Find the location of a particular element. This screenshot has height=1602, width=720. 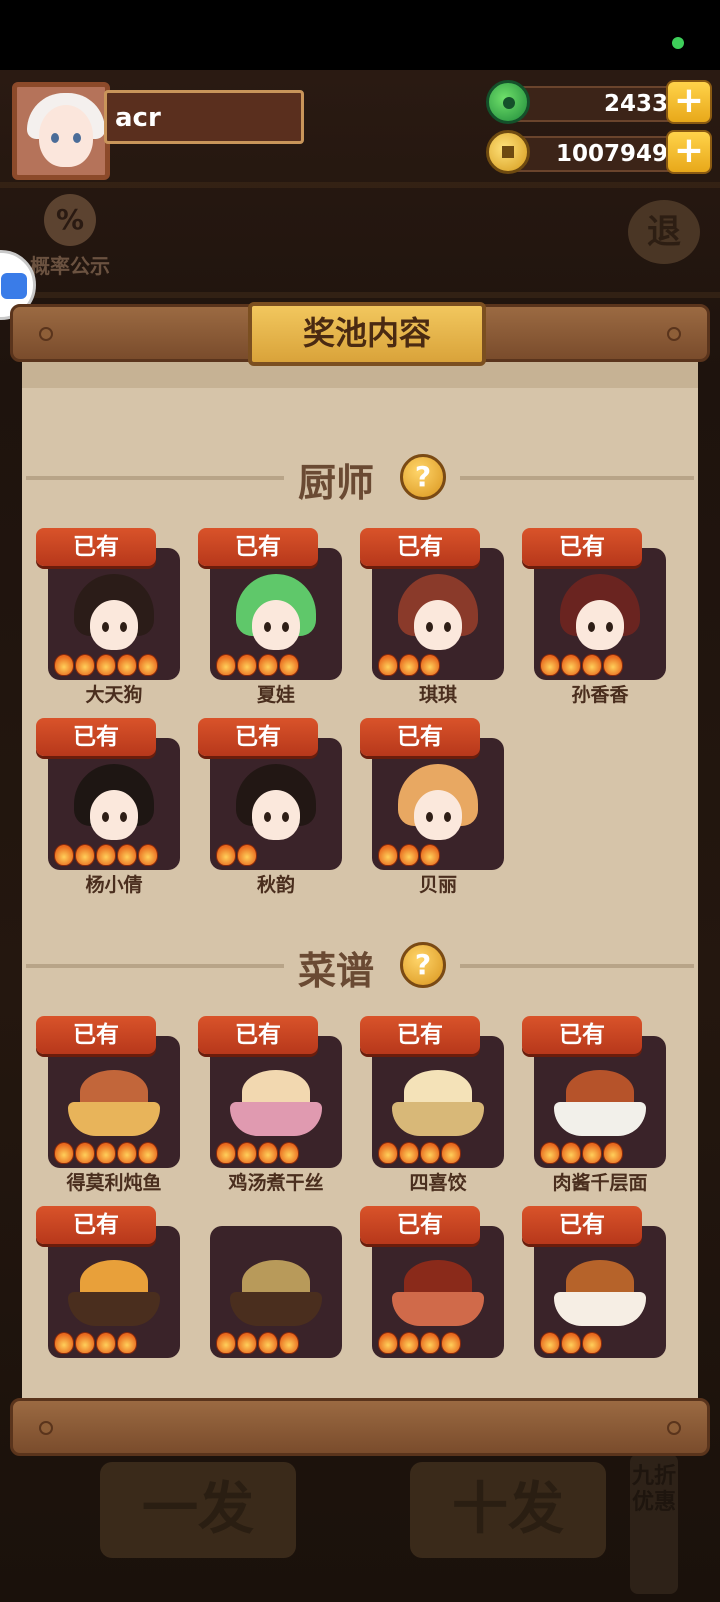

background-divider is located at coordinates (360, 185).